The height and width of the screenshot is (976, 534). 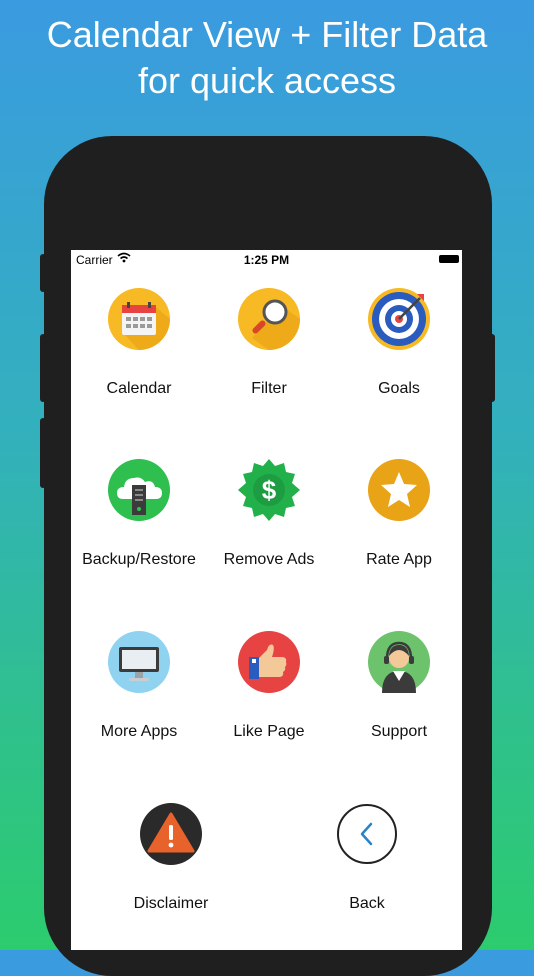 I want to click on promo-line-1: Calendar View + Filter Data, so click(x=267, y=34).